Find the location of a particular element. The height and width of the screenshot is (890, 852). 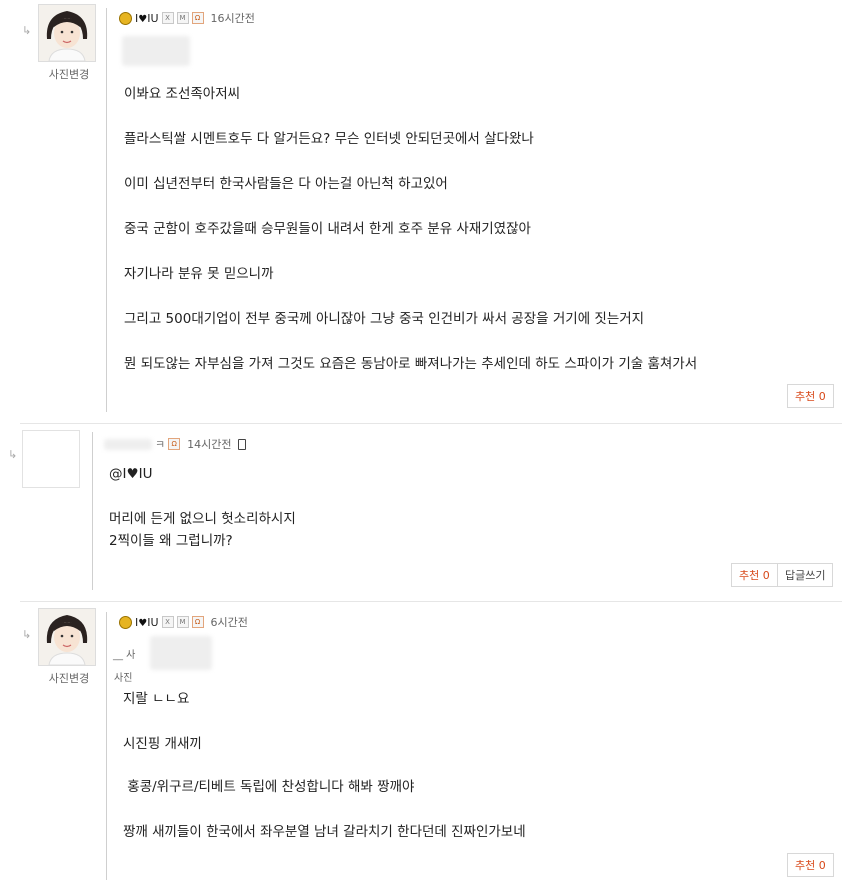

comment-line: 짱깨 새끼들이 한국에서 좌우분열 남녀 갈라치기 한다던데 진짜인가보네 is located at coordinates (324, 832).